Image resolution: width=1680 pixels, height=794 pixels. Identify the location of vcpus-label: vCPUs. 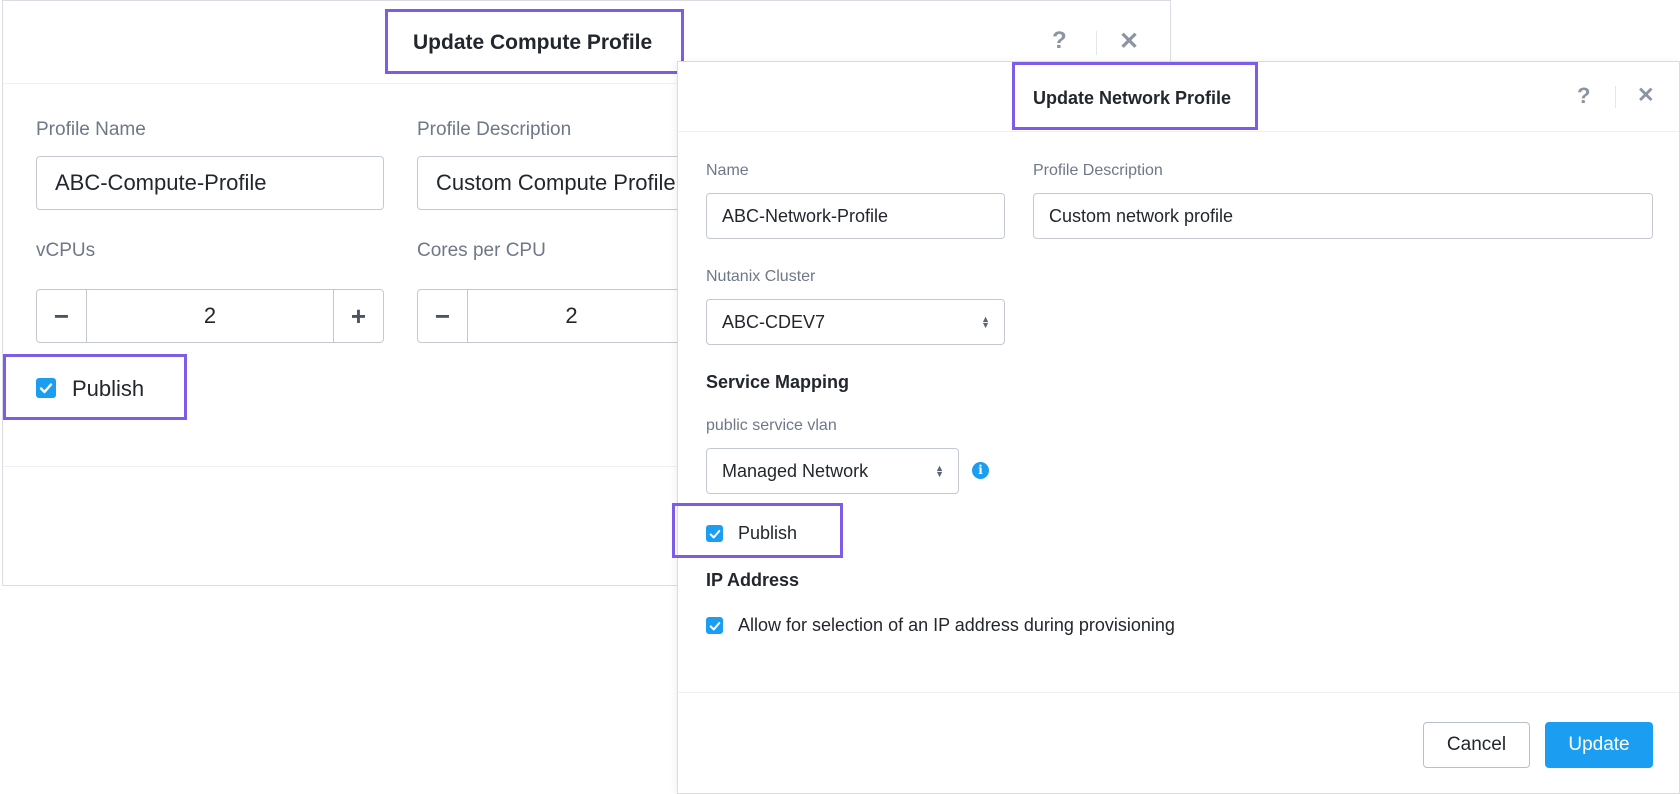
(66, 250).